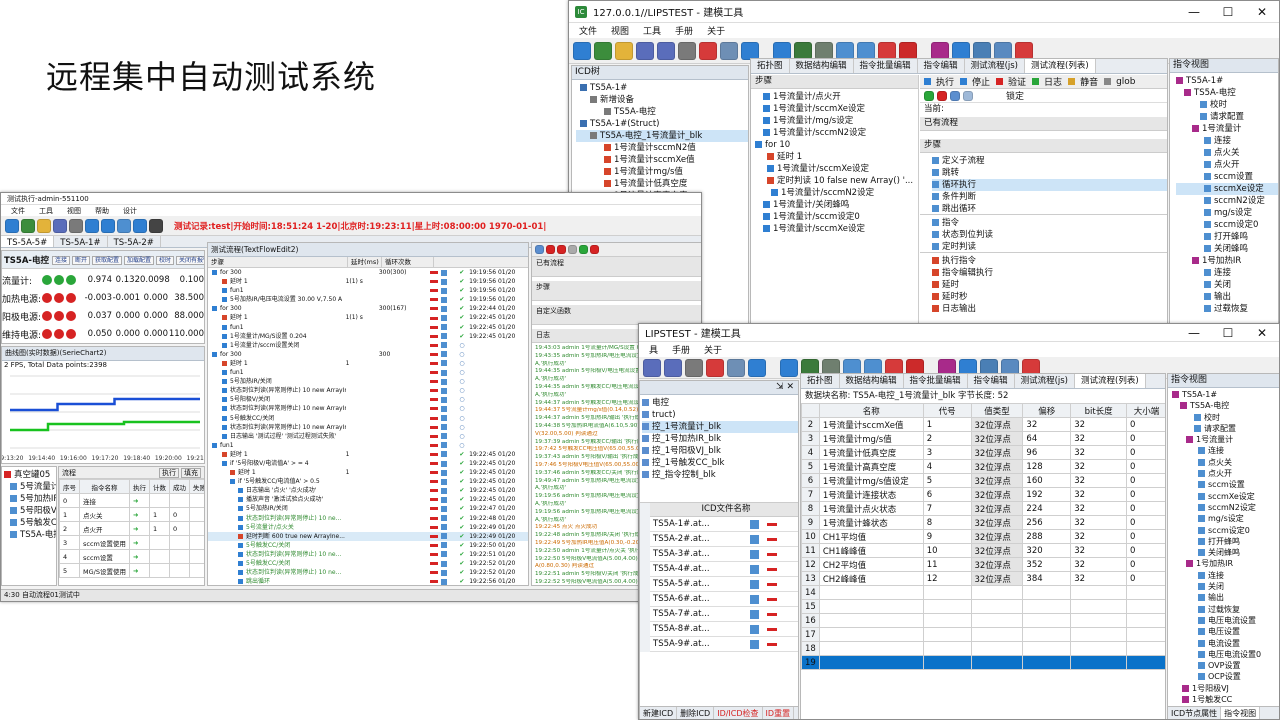  What do you see at coordinates (368, 463) in the screenshot?
I see `flow-row: if '5号阳极V/电流值A' > = 4 ✔ 19:22:45 01/20` at bounding box center [368, 463].